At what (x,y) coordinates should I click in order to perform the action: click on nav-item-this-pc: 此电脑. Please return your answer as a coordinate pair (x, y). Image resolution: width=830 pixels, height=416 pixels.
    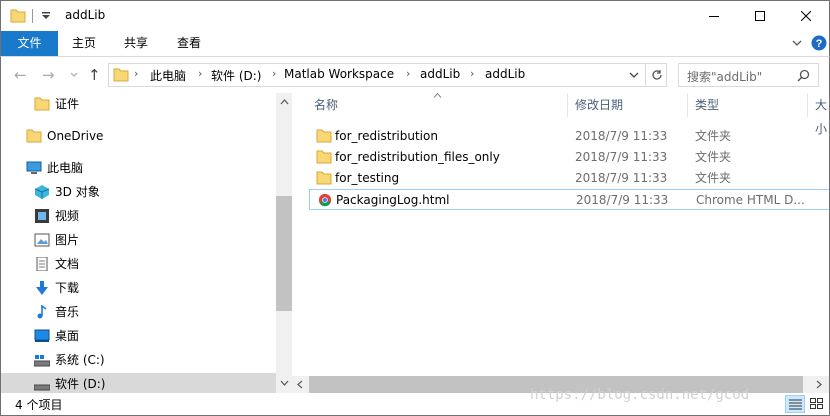
    Looking at the image, I should click on (146, 168).